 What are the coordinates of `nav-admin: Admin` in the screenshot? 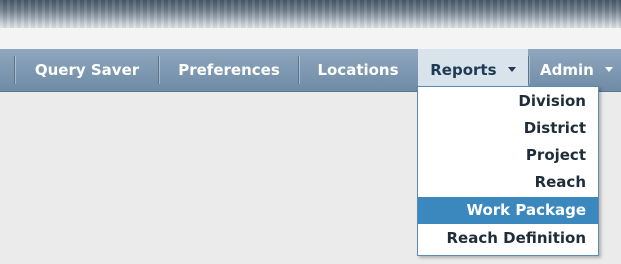 It's located at (575, 70).